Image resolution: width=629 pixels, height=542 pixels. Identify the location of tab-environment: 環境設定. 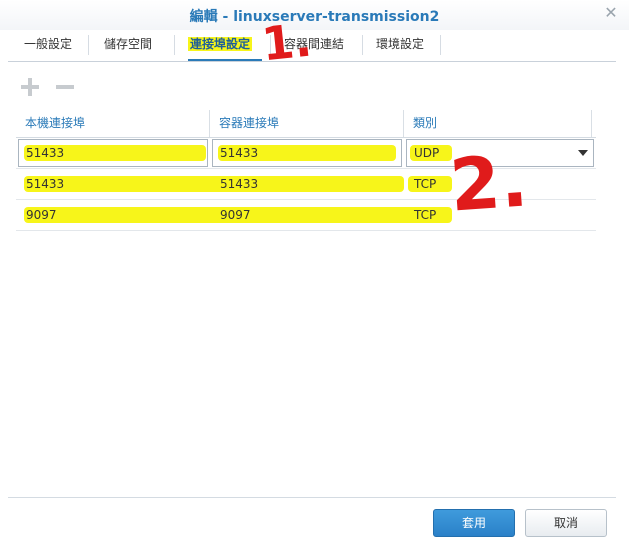
(400, 45).